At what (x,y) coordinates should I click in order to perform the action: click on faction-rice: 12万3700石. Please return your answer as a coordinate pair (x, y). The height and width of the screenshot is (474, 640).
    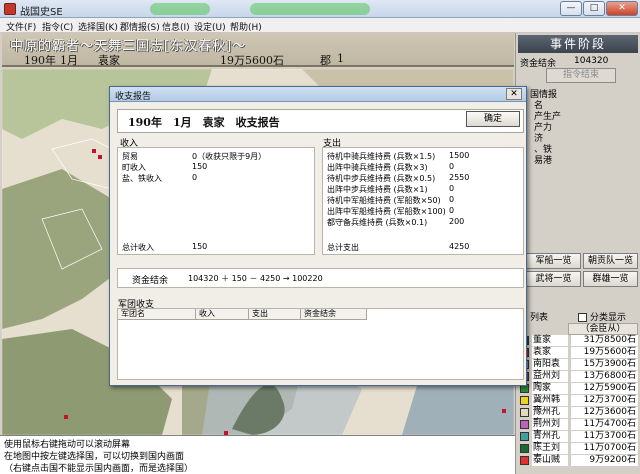
    Looking at the image, I should click on (604, 400).